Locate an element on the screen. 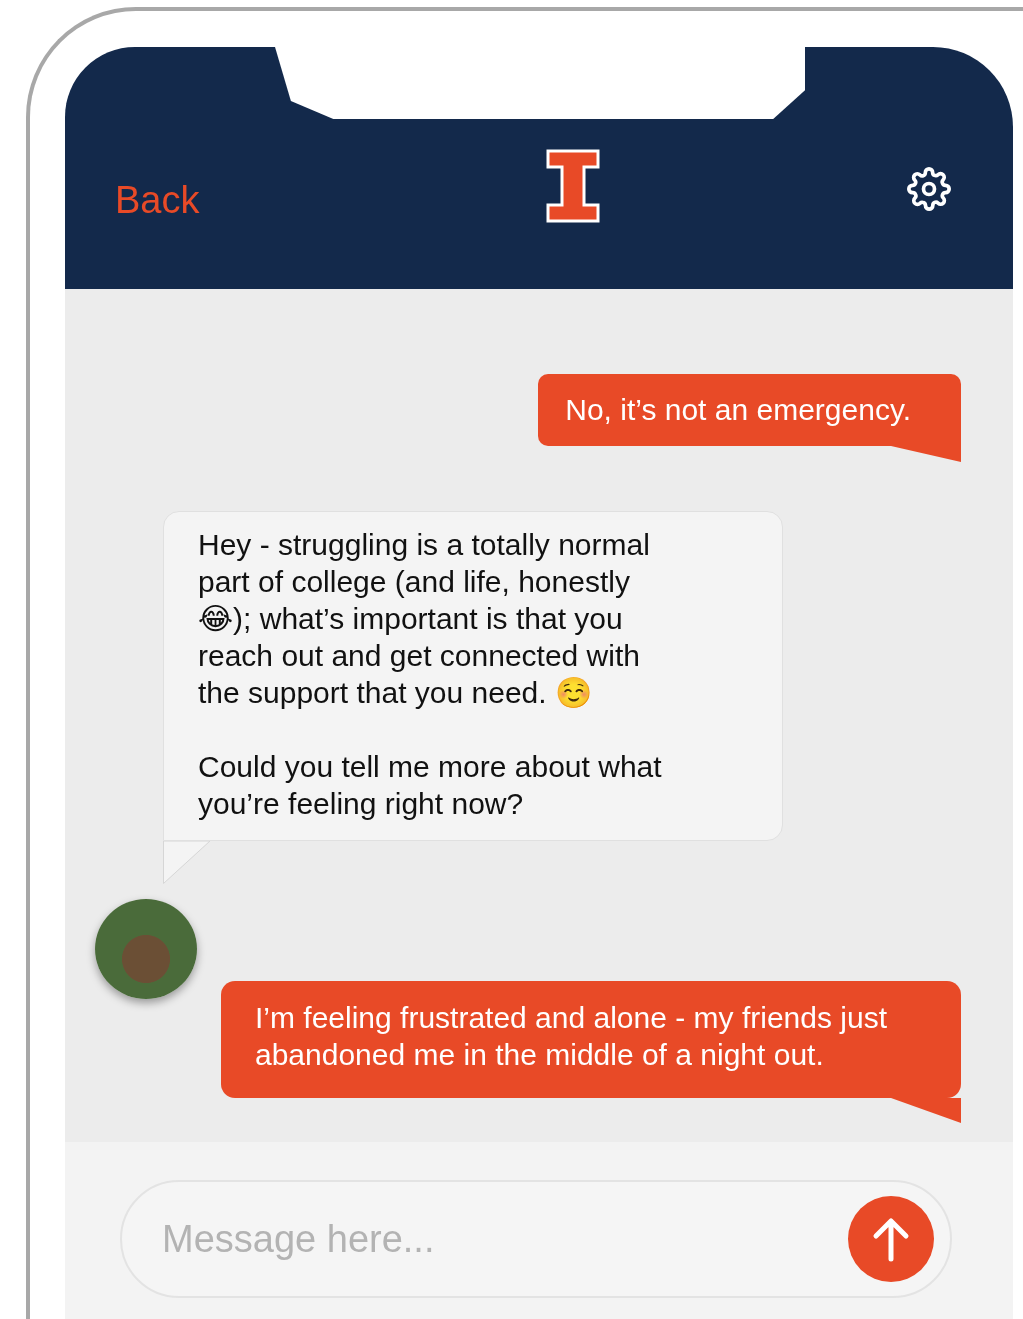 This screenshot has width=1023, height=1319. block-i-logo-icon is located at coordinates (573, 186).